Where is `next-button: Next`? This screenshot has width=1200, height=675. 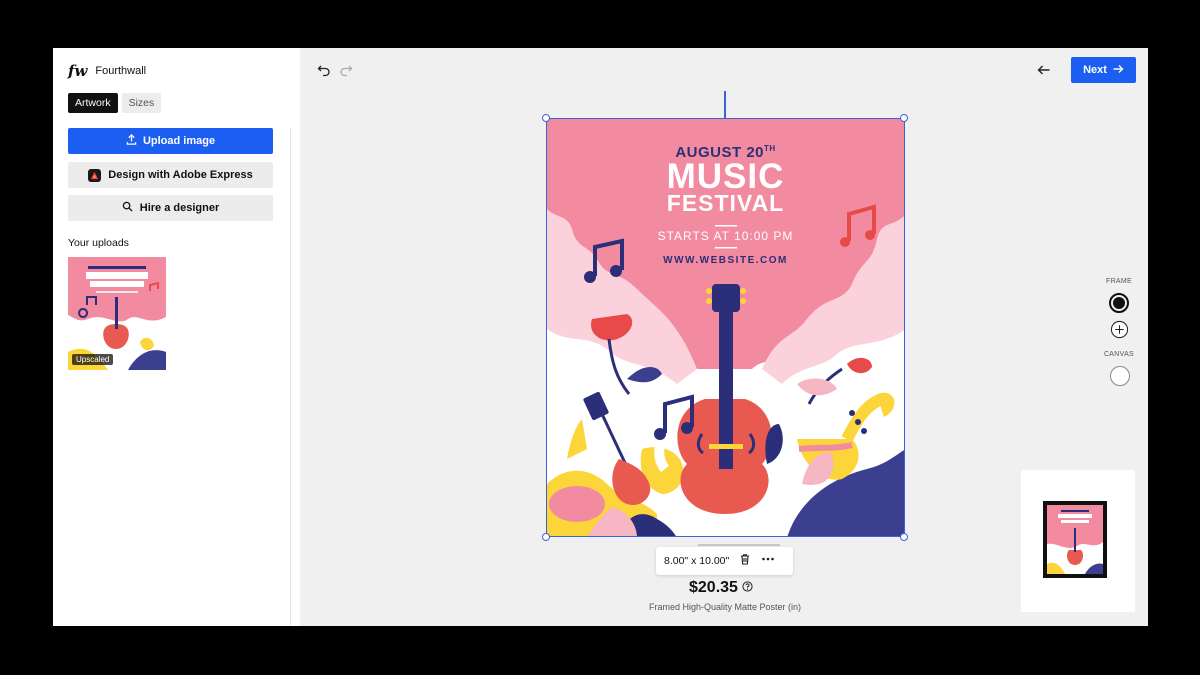
next-button: Next is located at coordinates (1103, 70).